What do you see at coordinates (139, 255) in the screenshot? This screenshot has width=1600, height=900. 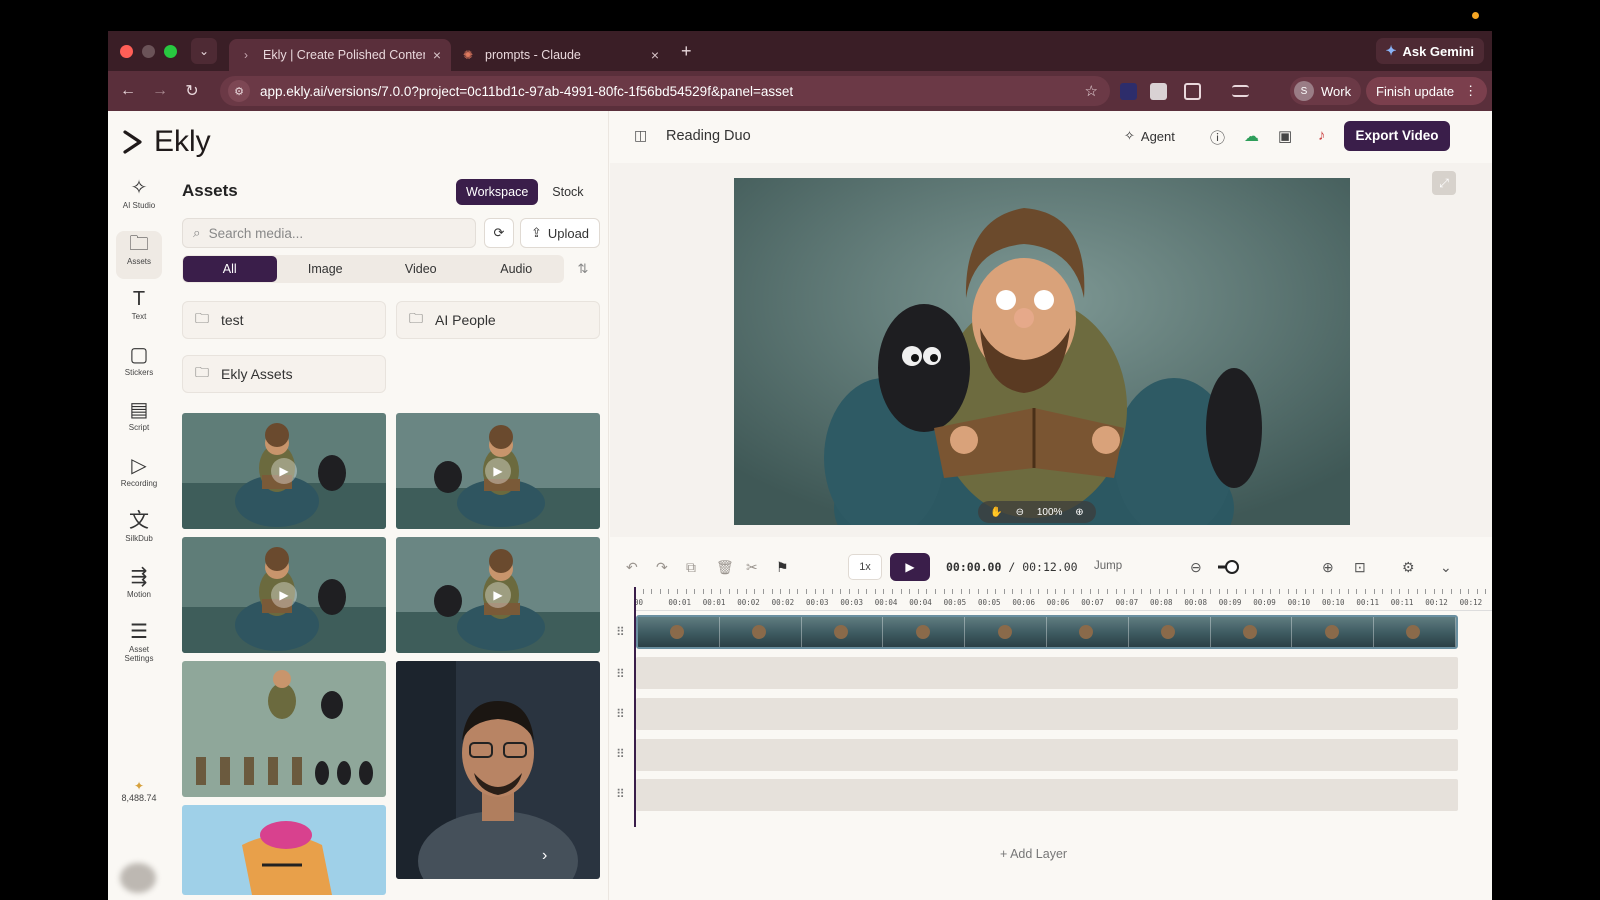 I see `rail-assets: 🗀 Assets` at bounding box center [139, 255].